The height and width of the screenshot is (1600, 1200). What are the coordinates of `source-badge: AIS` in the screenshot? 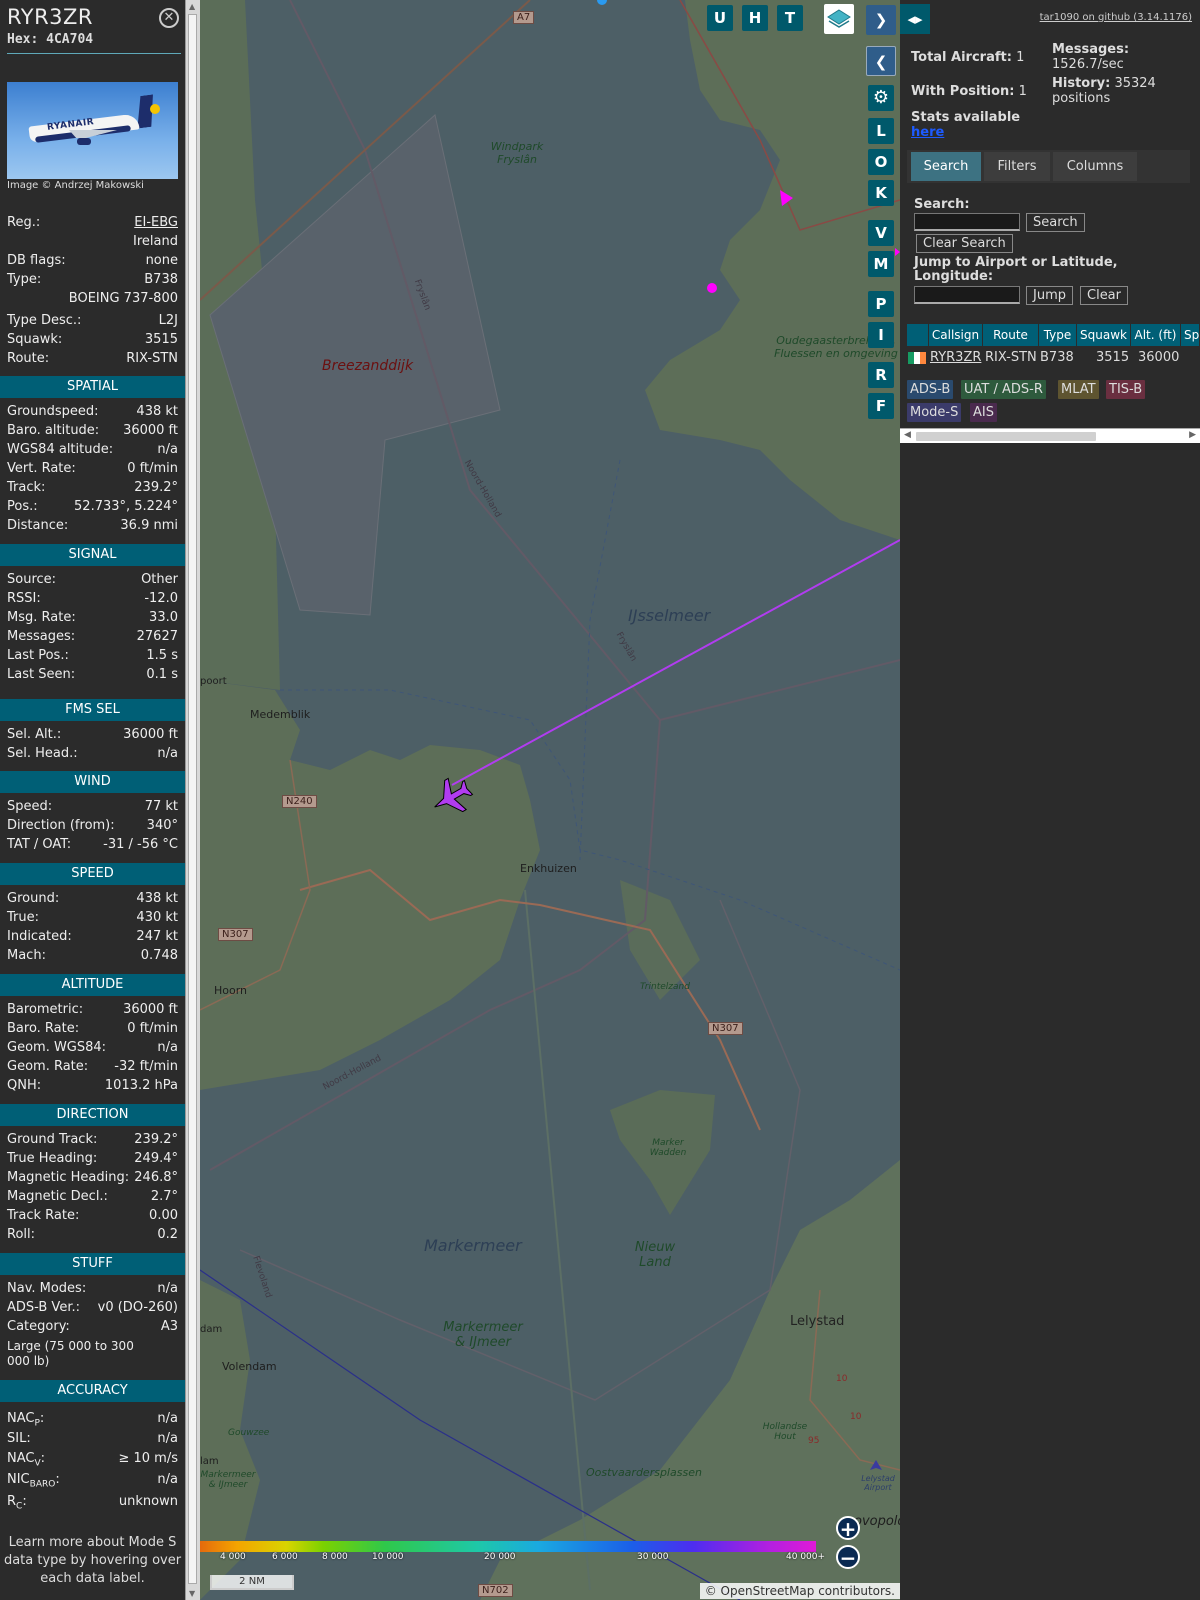 It's located at (983, 412).